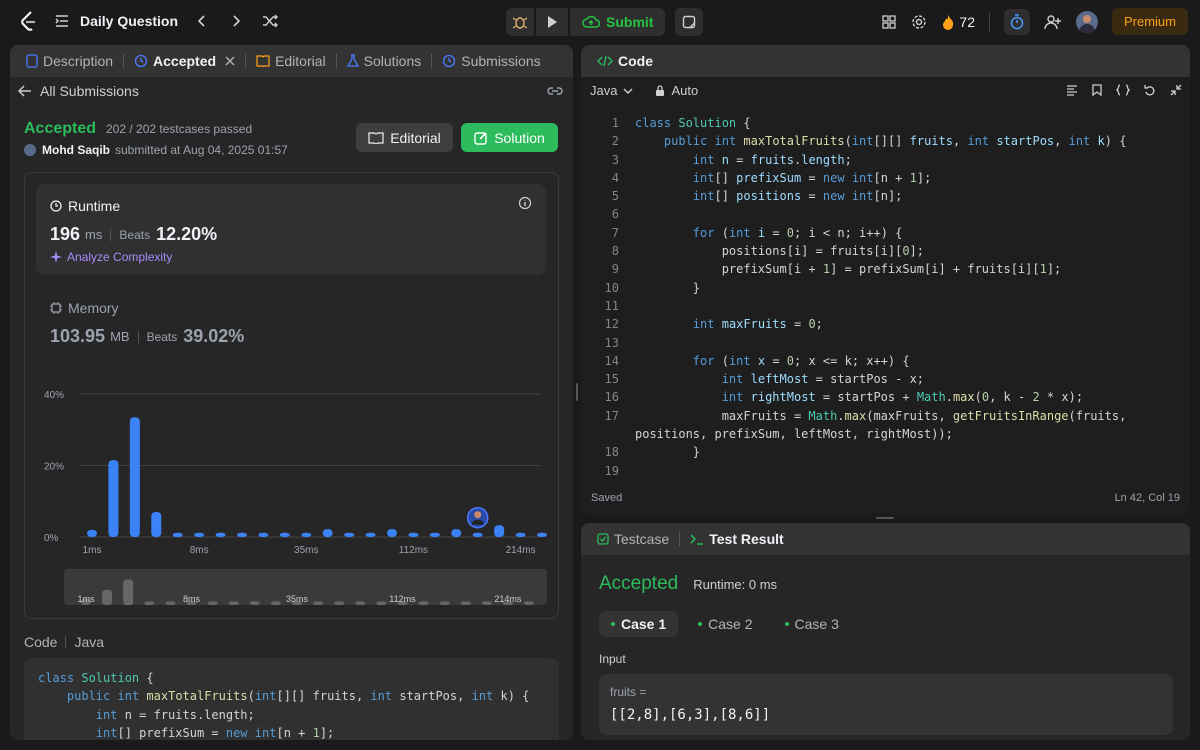  I want to click on line-number: 14, so click(611, 360).